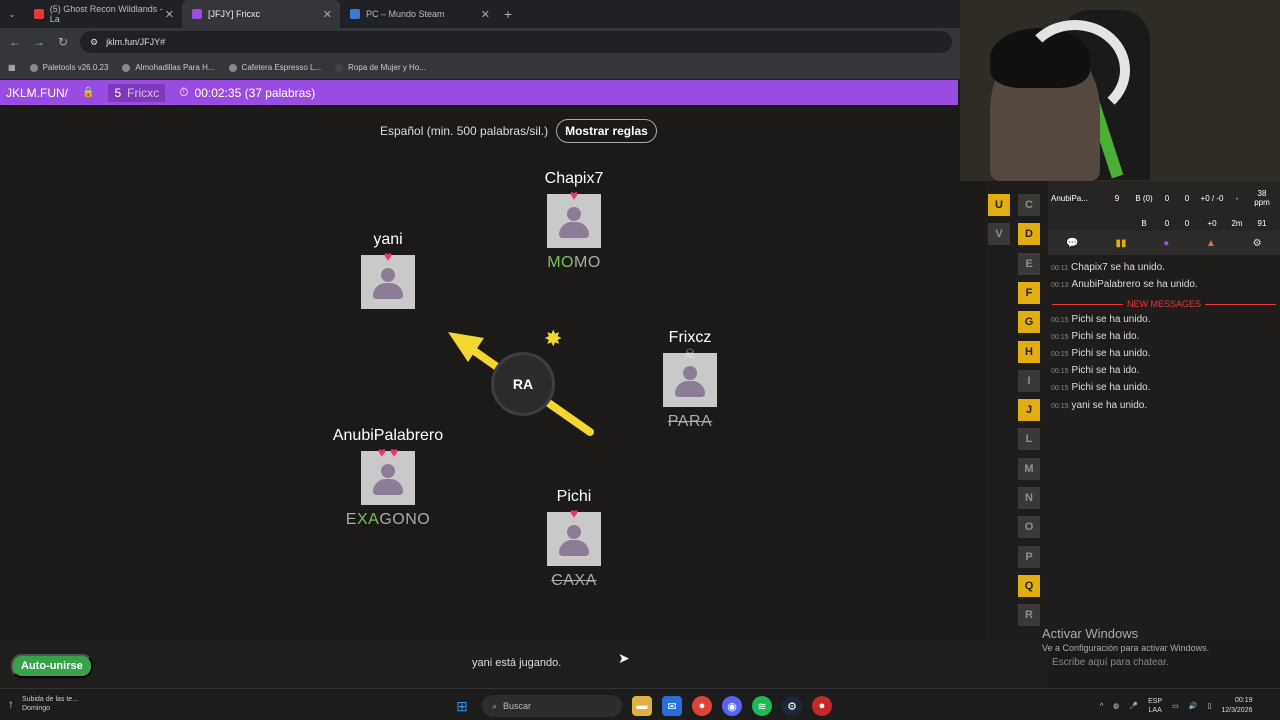 The width and height of the screenshot is (1280, 720). I want to click on bomb: RA, so click(523, 384).